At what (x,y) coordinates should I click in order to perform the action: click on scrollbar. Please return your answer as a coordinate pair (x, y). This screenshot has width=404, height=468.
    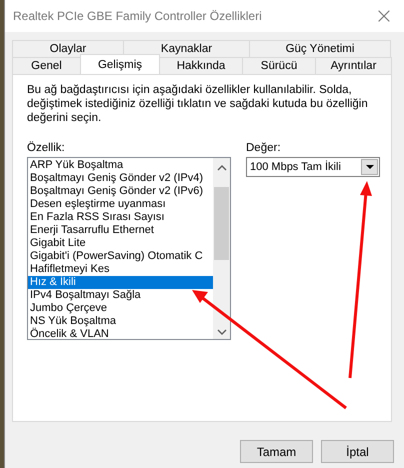
    Looking at the image, I should click on (221, 248).